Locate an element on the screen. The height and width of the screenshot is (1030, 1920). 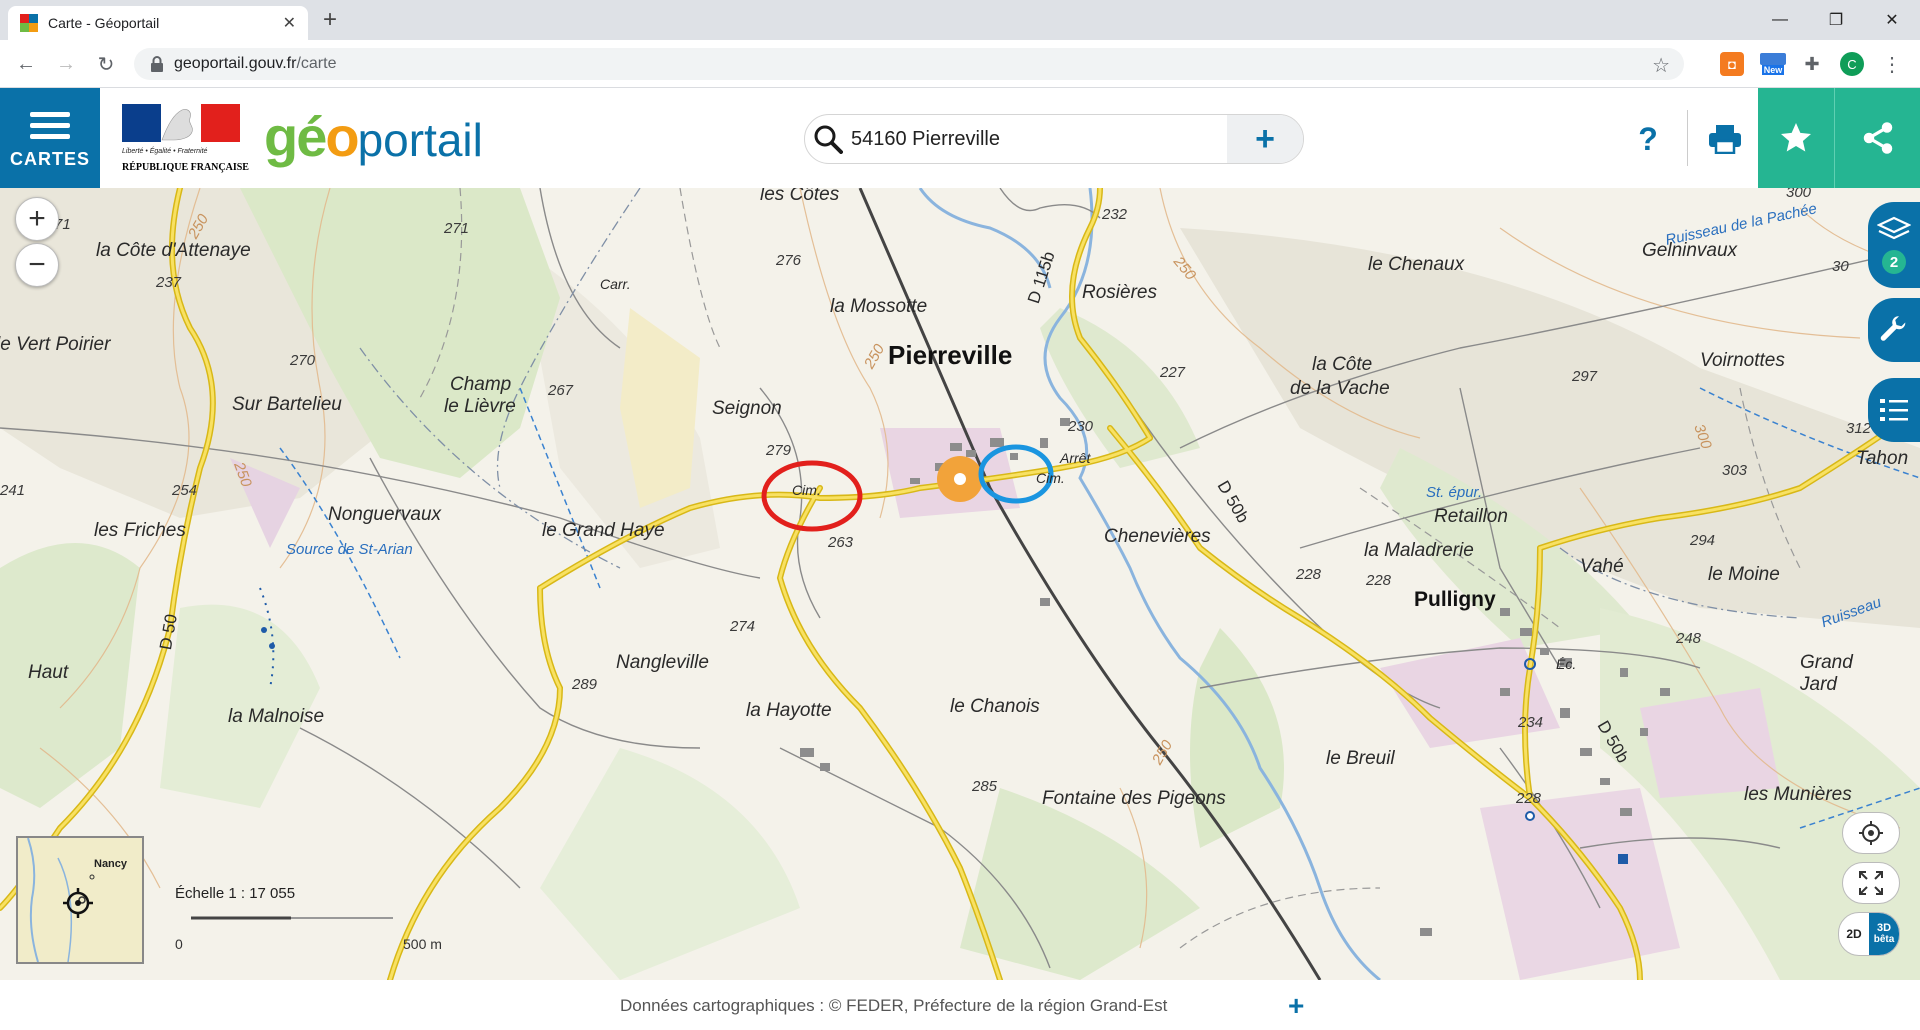
map-label: Nonguervaux is located at coordinates (385, 514).